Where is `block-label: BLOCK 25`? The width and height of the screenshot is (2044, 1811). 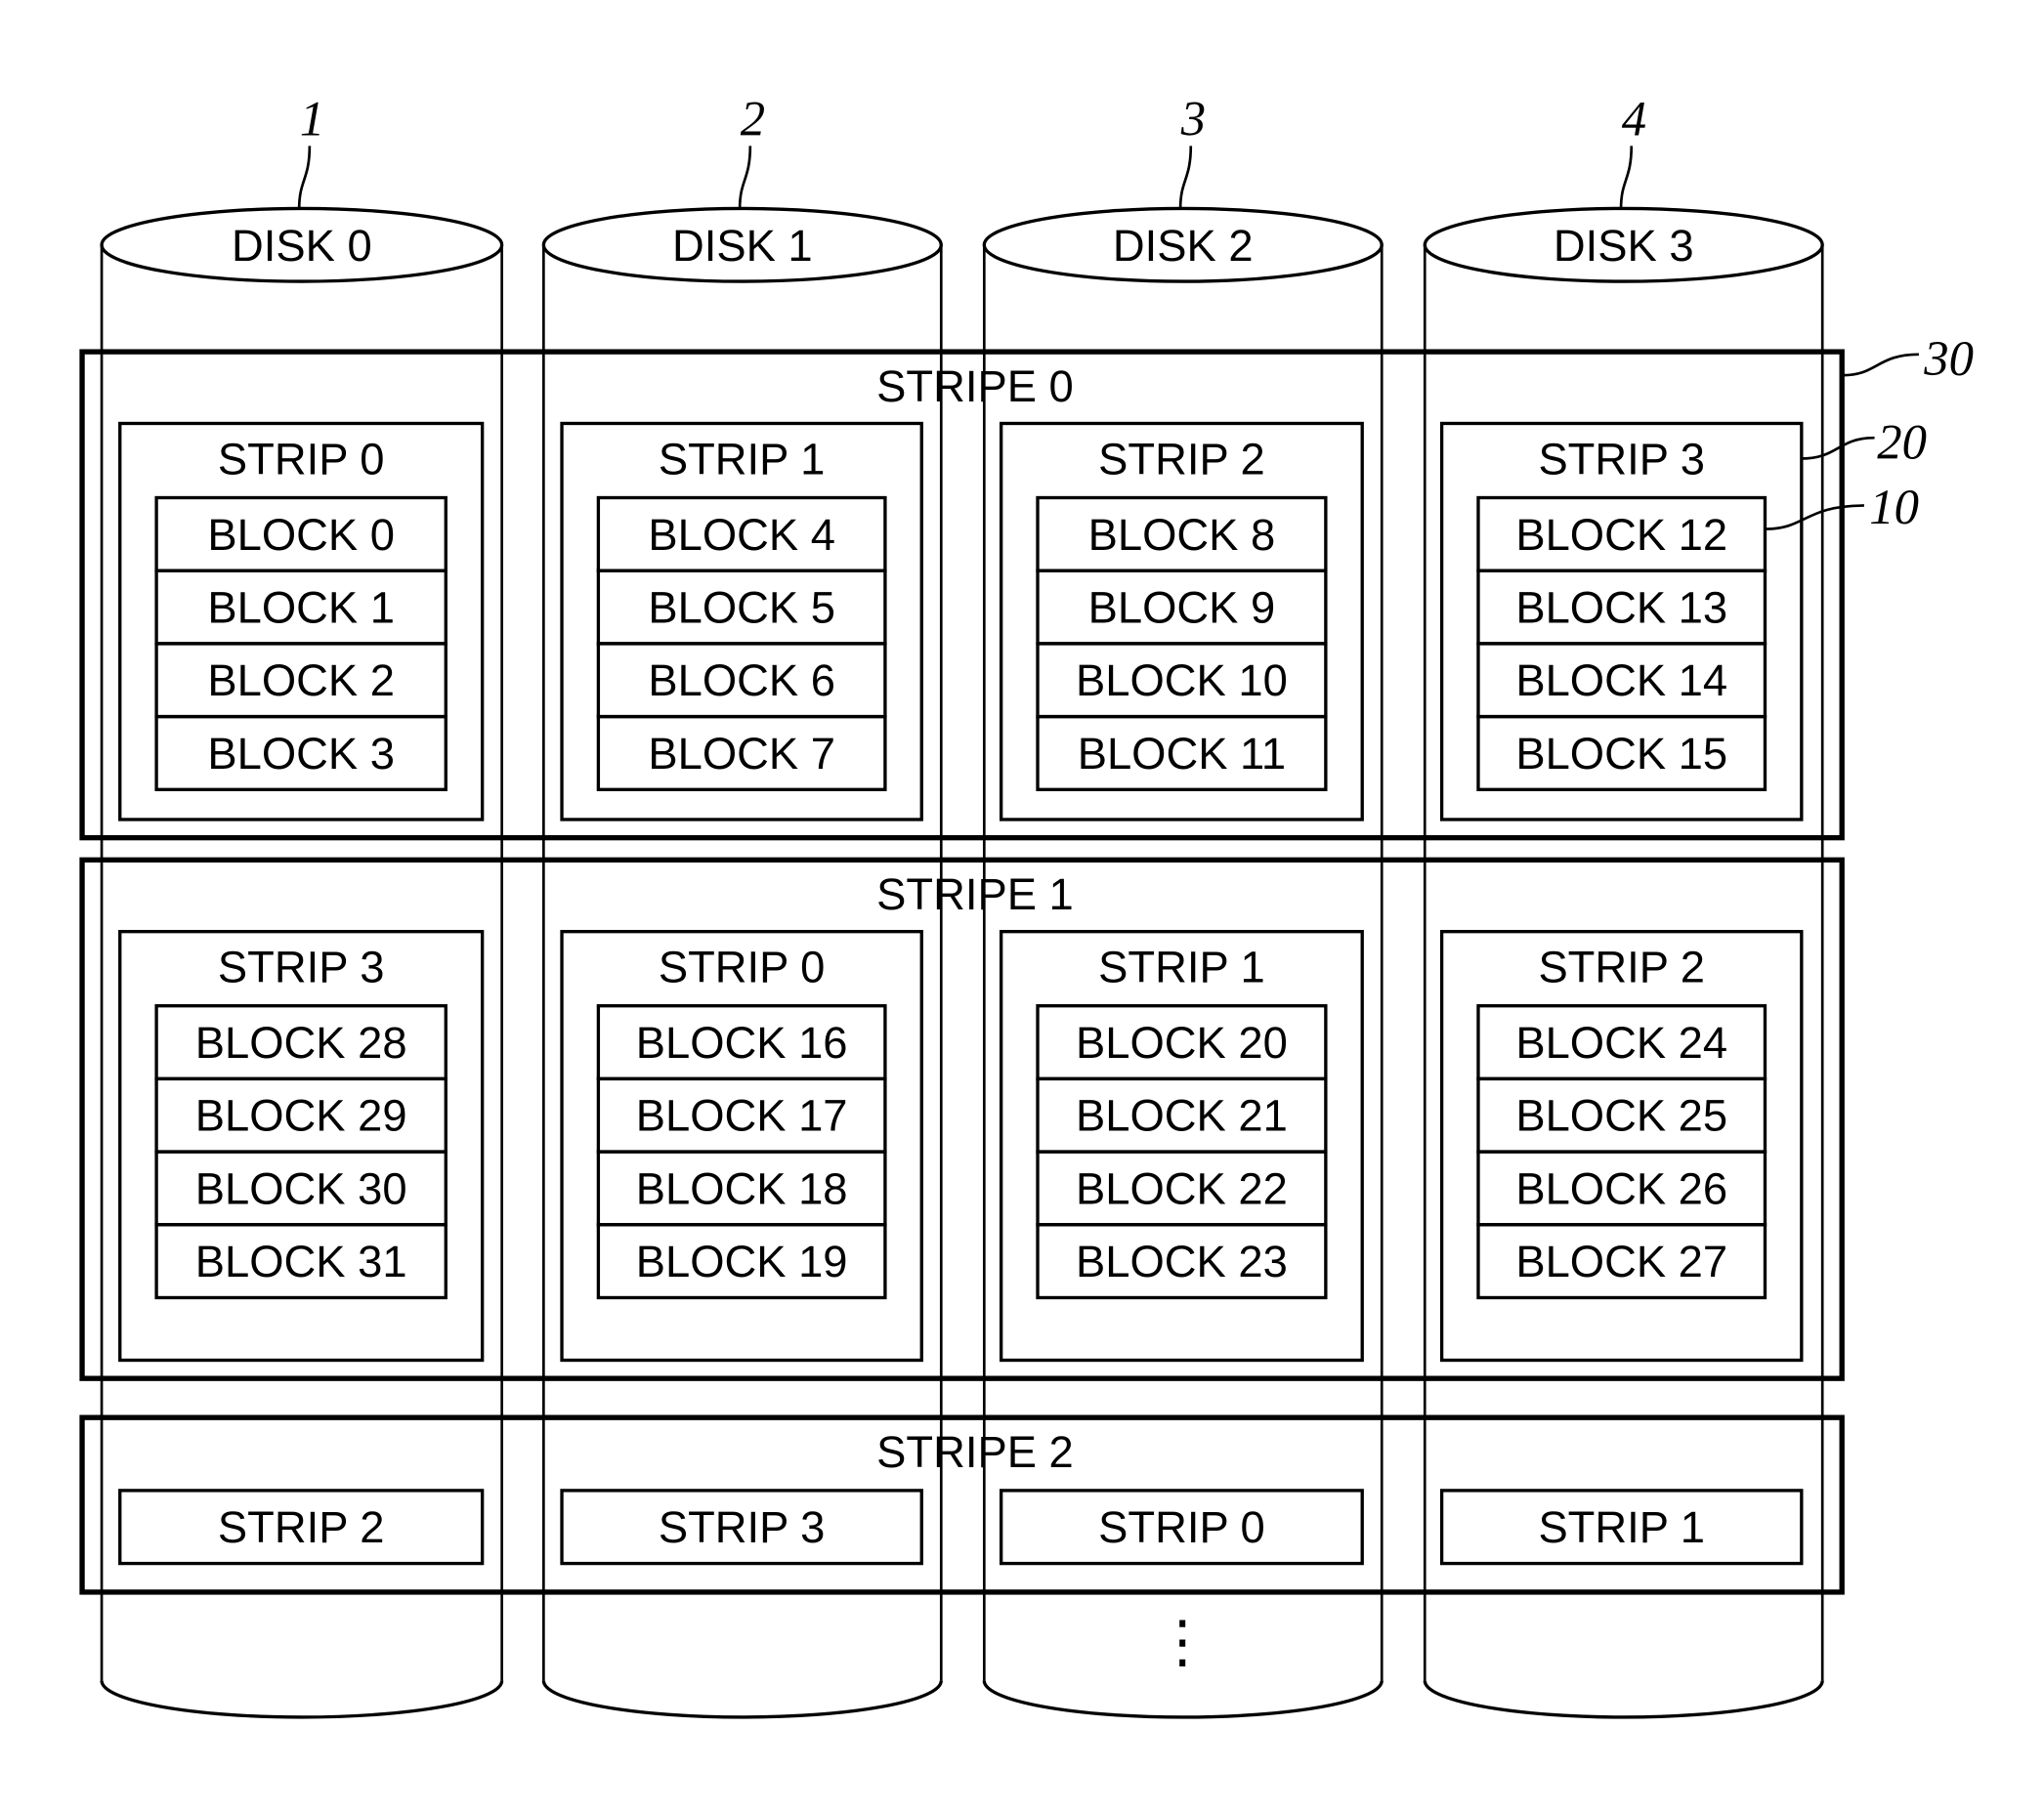 block-label: BLOCK 25 is located at coordinates (1621, 1116).